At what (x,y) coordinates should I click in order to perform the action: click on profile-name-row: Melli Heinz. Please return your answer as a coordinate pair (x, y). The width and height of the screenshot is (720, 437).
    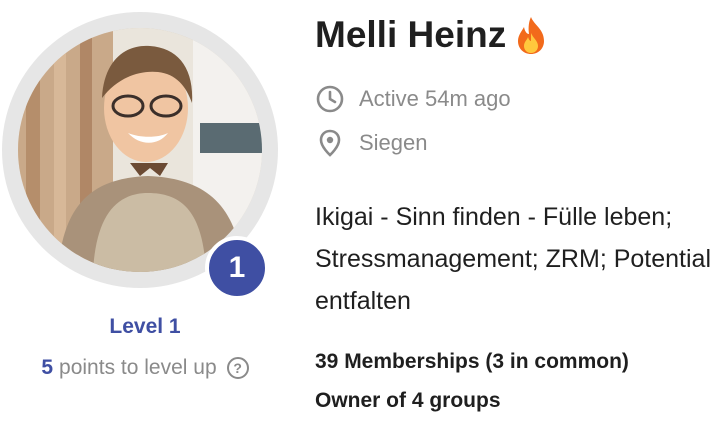
    Looking at the image, I should click on (431, 35).